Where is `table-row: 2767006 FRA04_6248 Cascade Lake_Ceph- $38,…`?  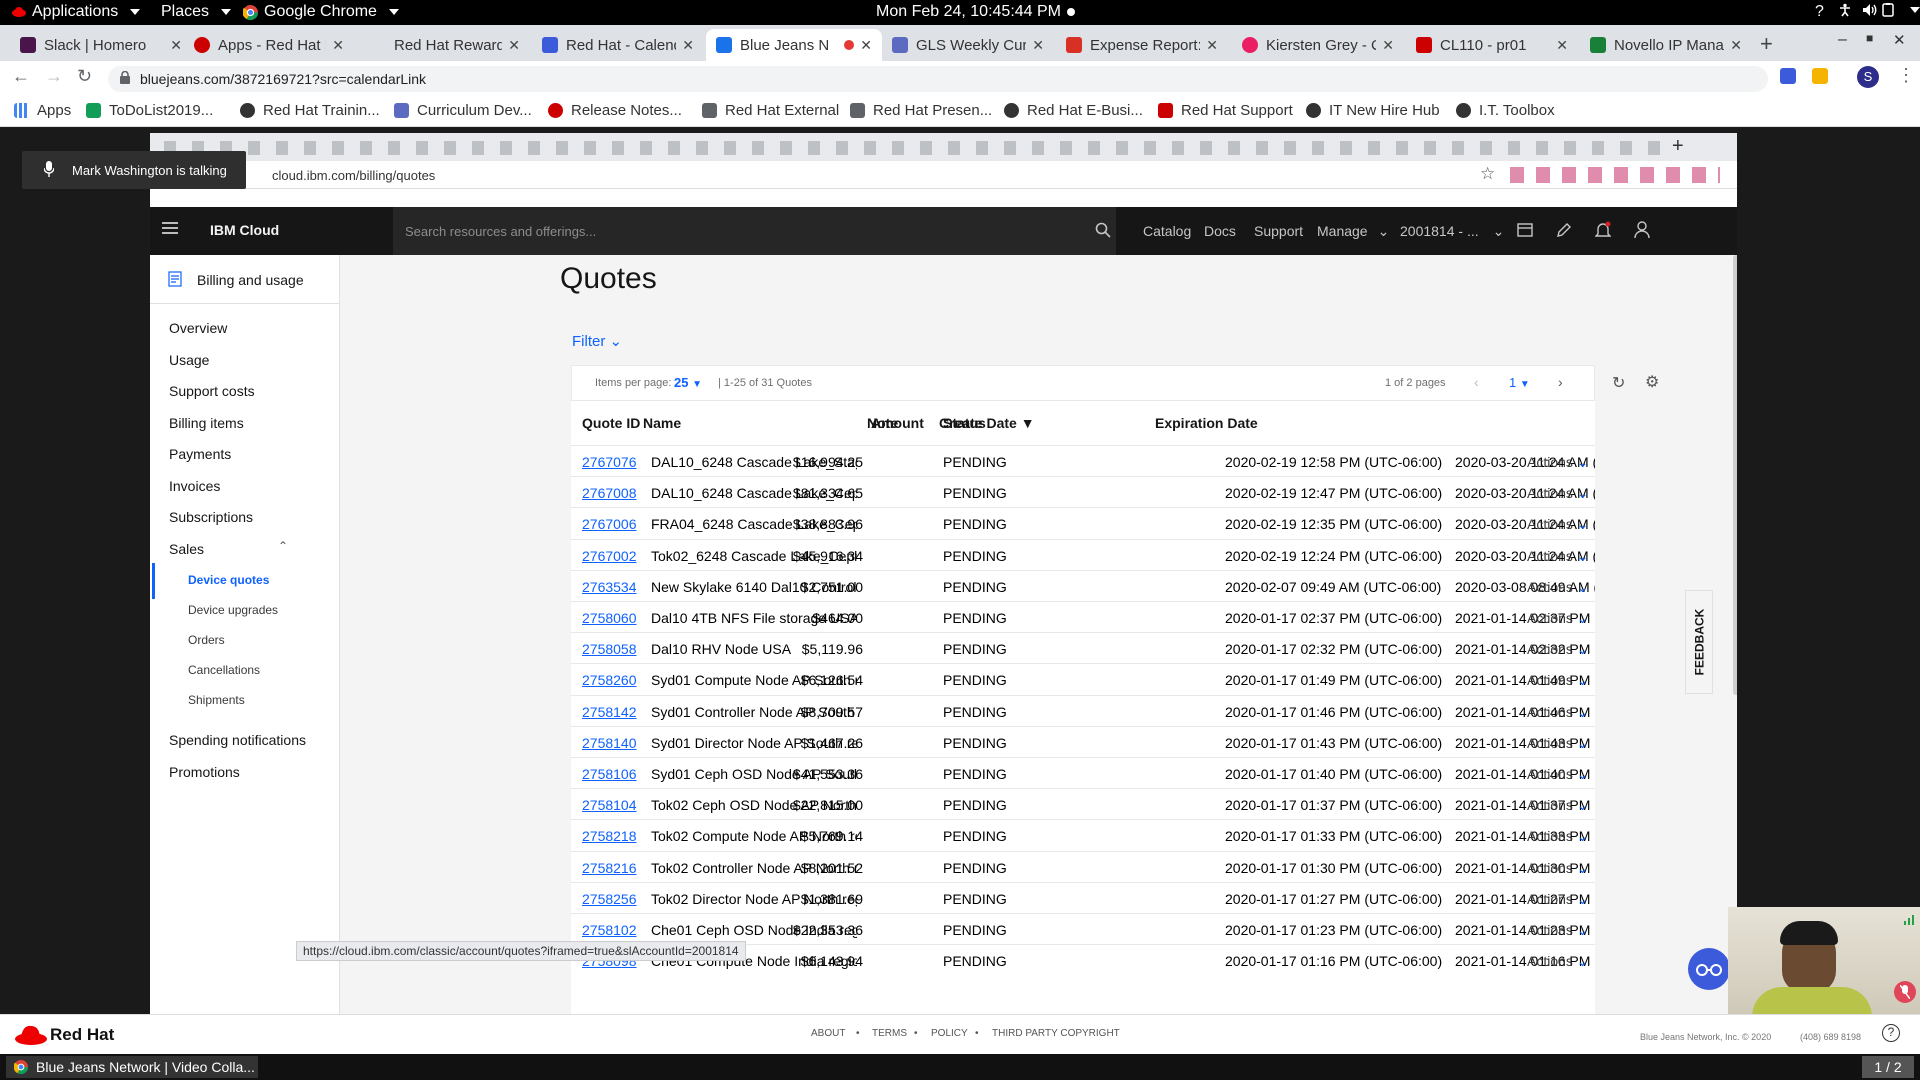 table-row: 2767006 FRA04_6248 Cascade Lake_Ceph- $38,… is located at coordinates (1083, 522).